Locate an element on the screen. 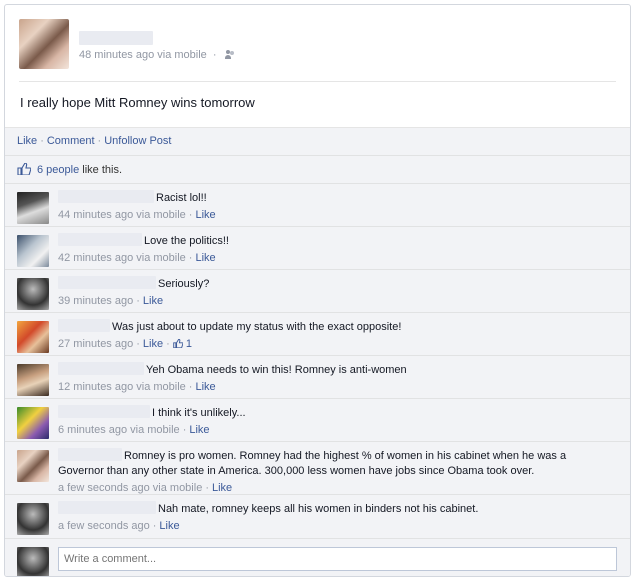 Image resolution: width=635 pixels, height=580 pixels. unfollow-post-link: Unfollow Post is located at coordinates (137, 141).